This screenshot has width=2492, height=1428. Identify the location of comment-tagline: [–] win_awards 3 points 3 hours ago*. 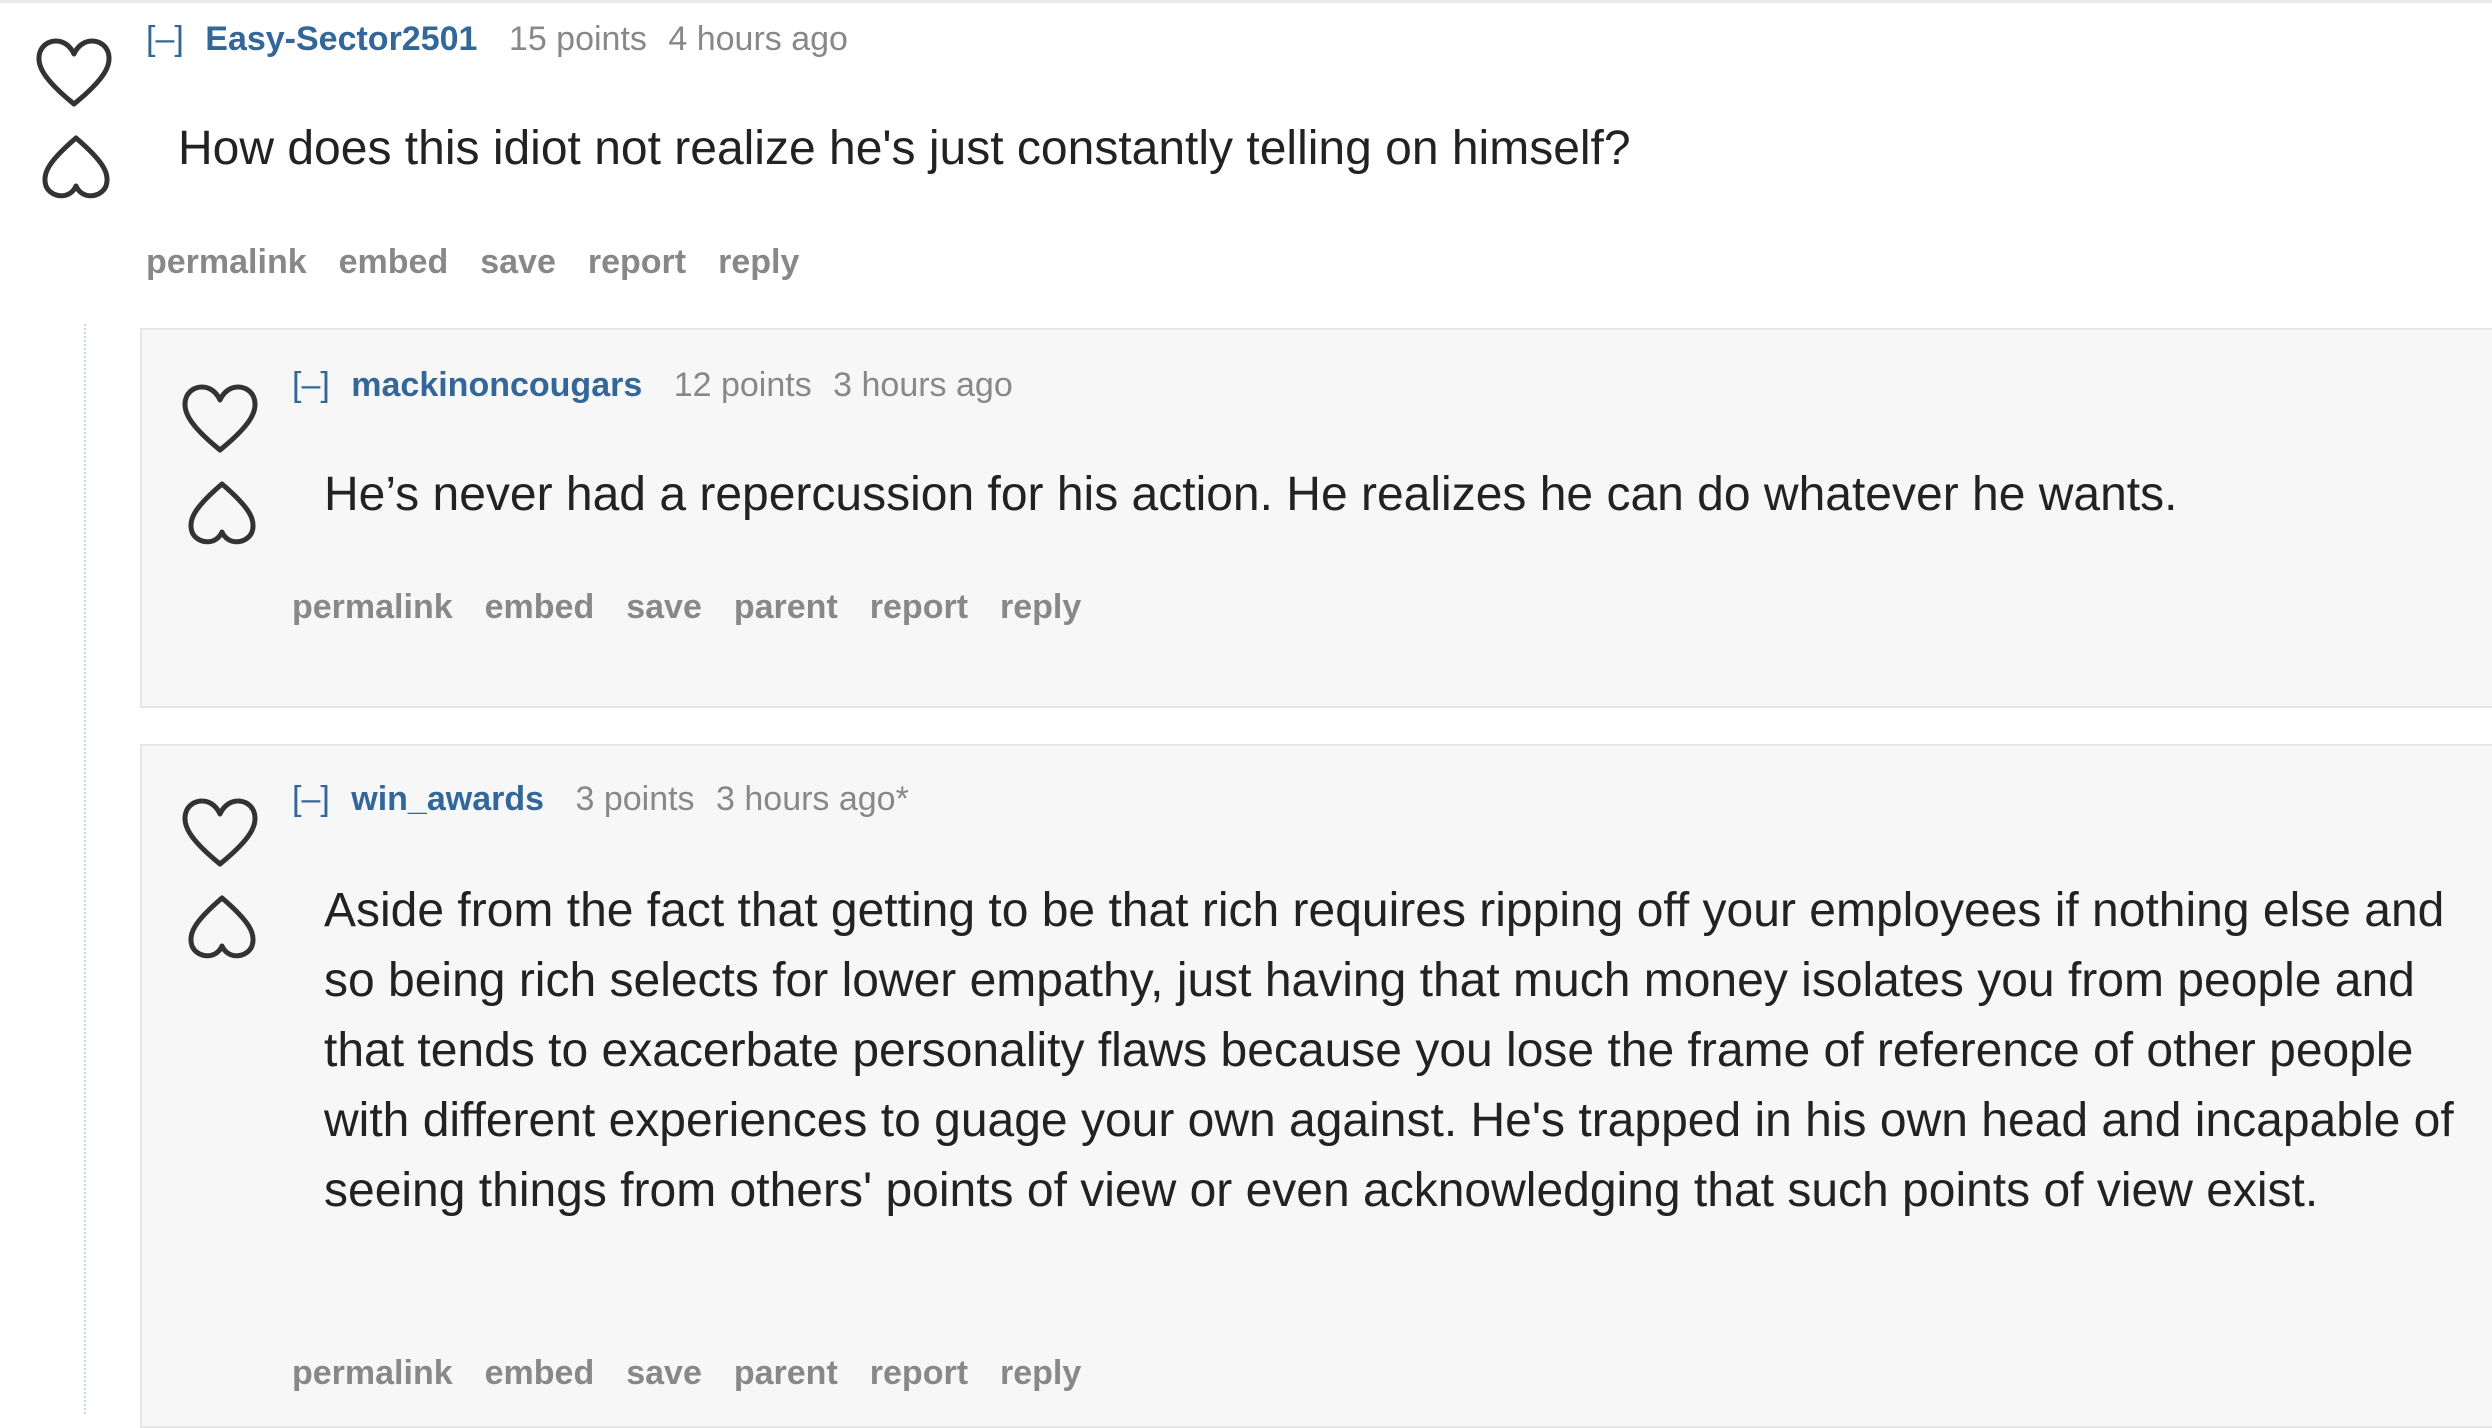
(600, 799).